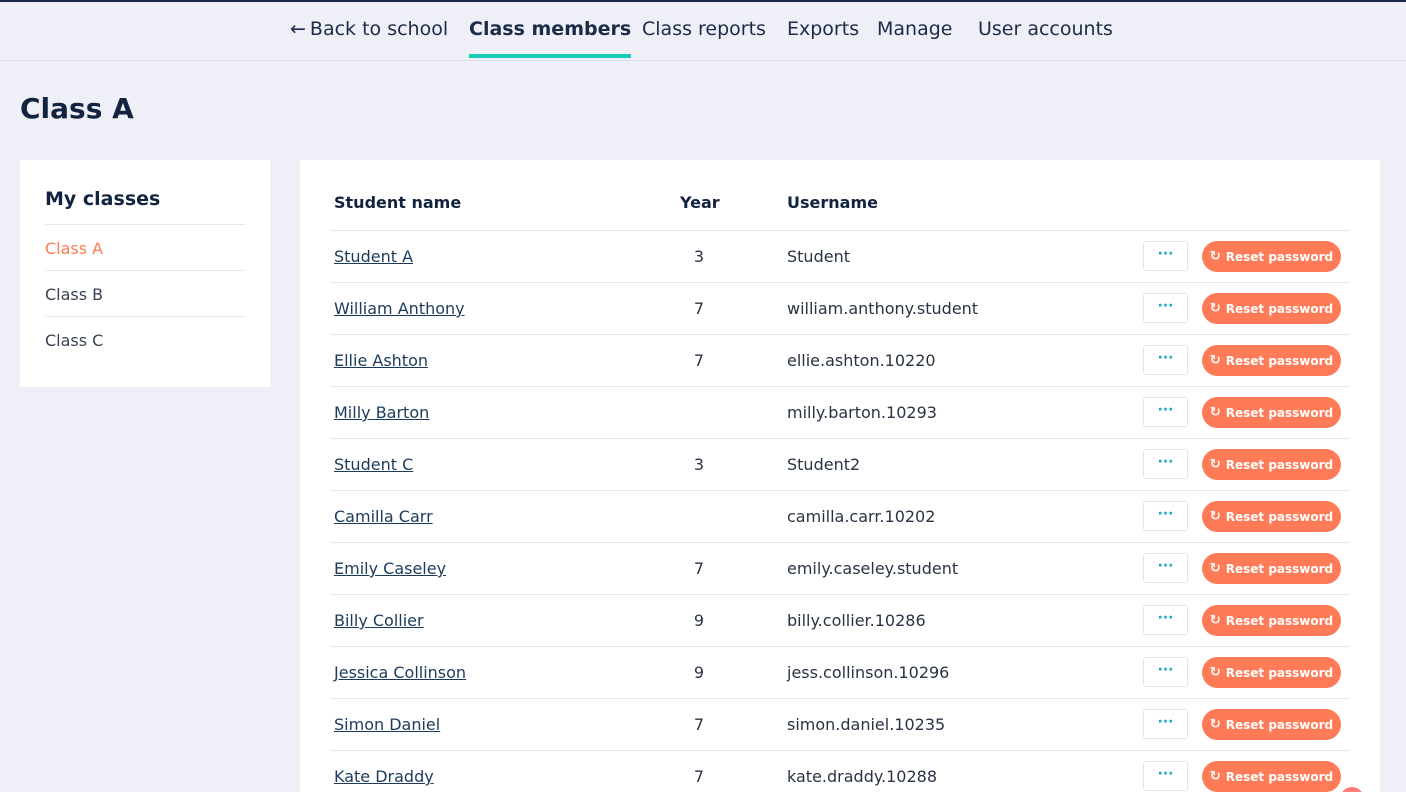  I want to click on tab-label: Exports, so click(823, 29).